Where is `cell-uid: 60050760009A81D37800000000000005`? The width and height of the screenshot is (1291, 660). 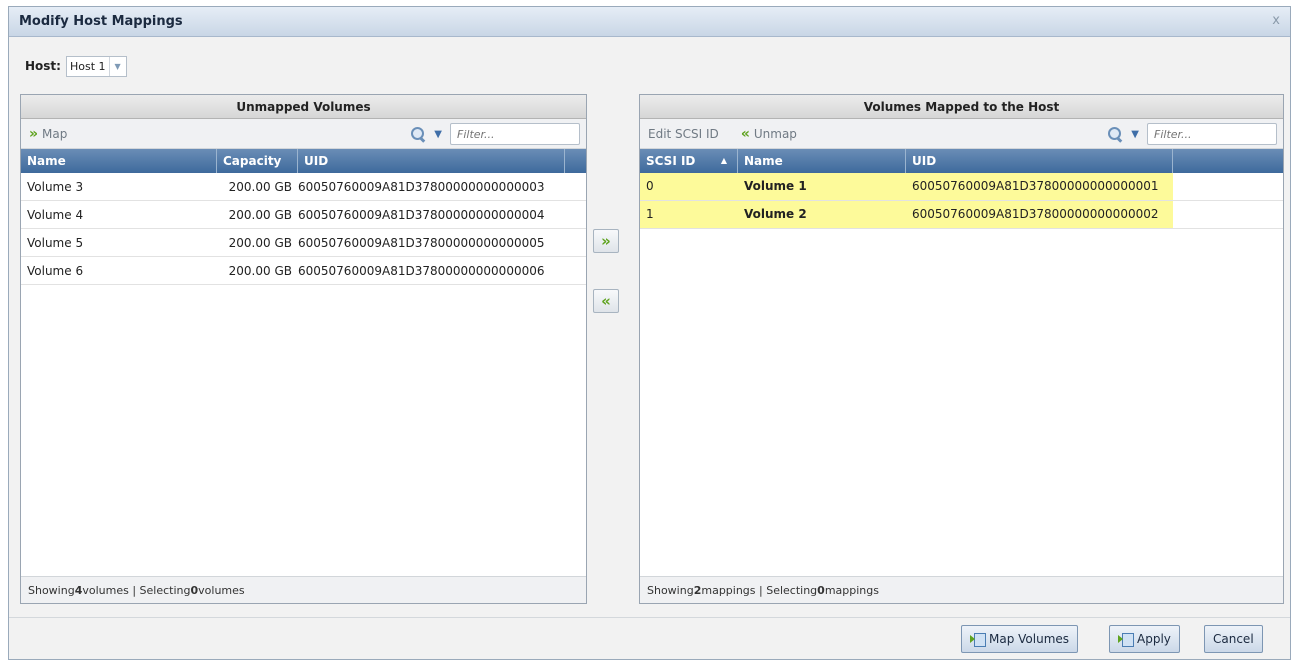 cell-uid: 60050760009A81D37800000000000005 is located at coordinates (421, 242).